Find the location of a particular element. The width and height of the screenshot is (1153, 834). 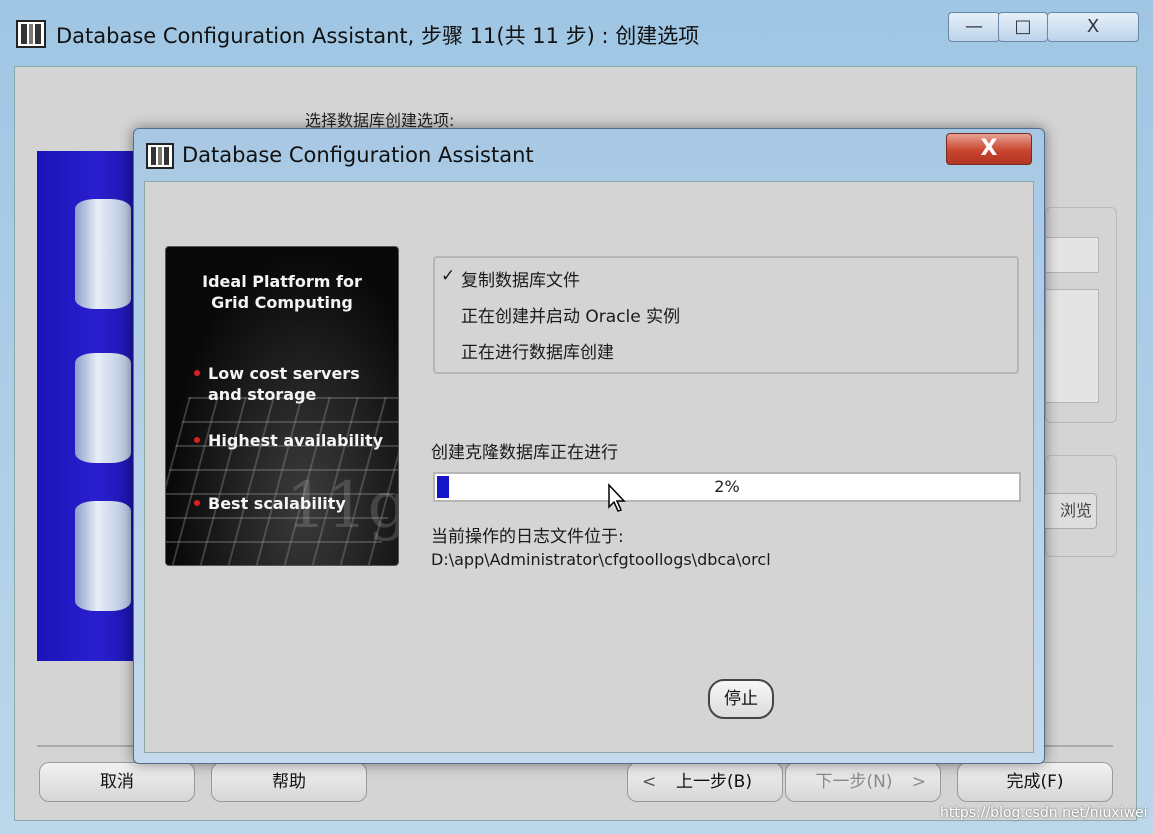

bullet-text: and storage is located at coordinates (262, 394).